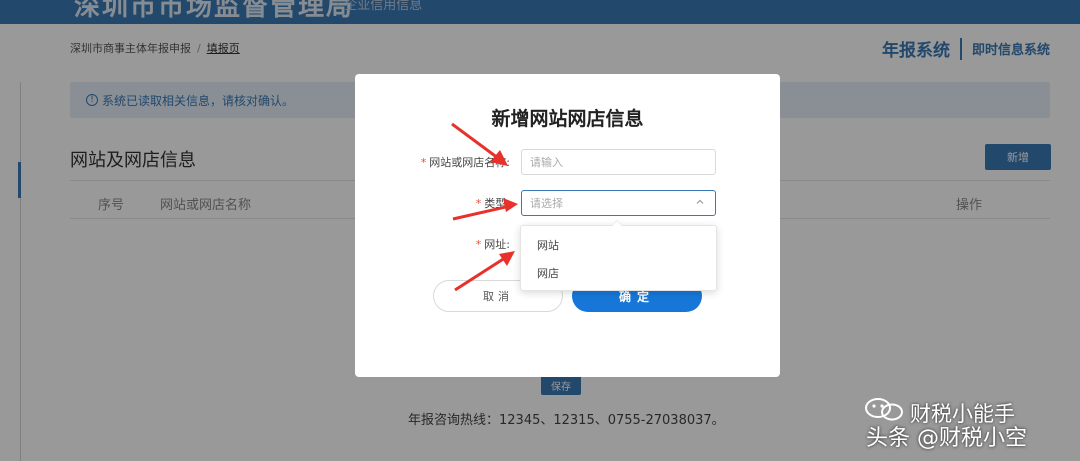 The width and height of the screenshot is (1080, 461). I want to click on dialog-title: 新增网站网店信息, so click(567, 119).